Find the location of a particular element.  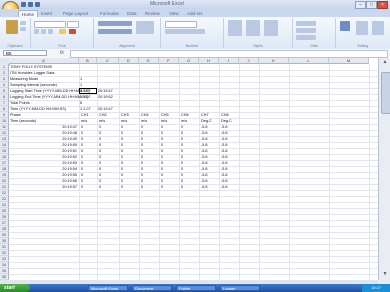

find-select-icon is located at coordinates (378, 28).